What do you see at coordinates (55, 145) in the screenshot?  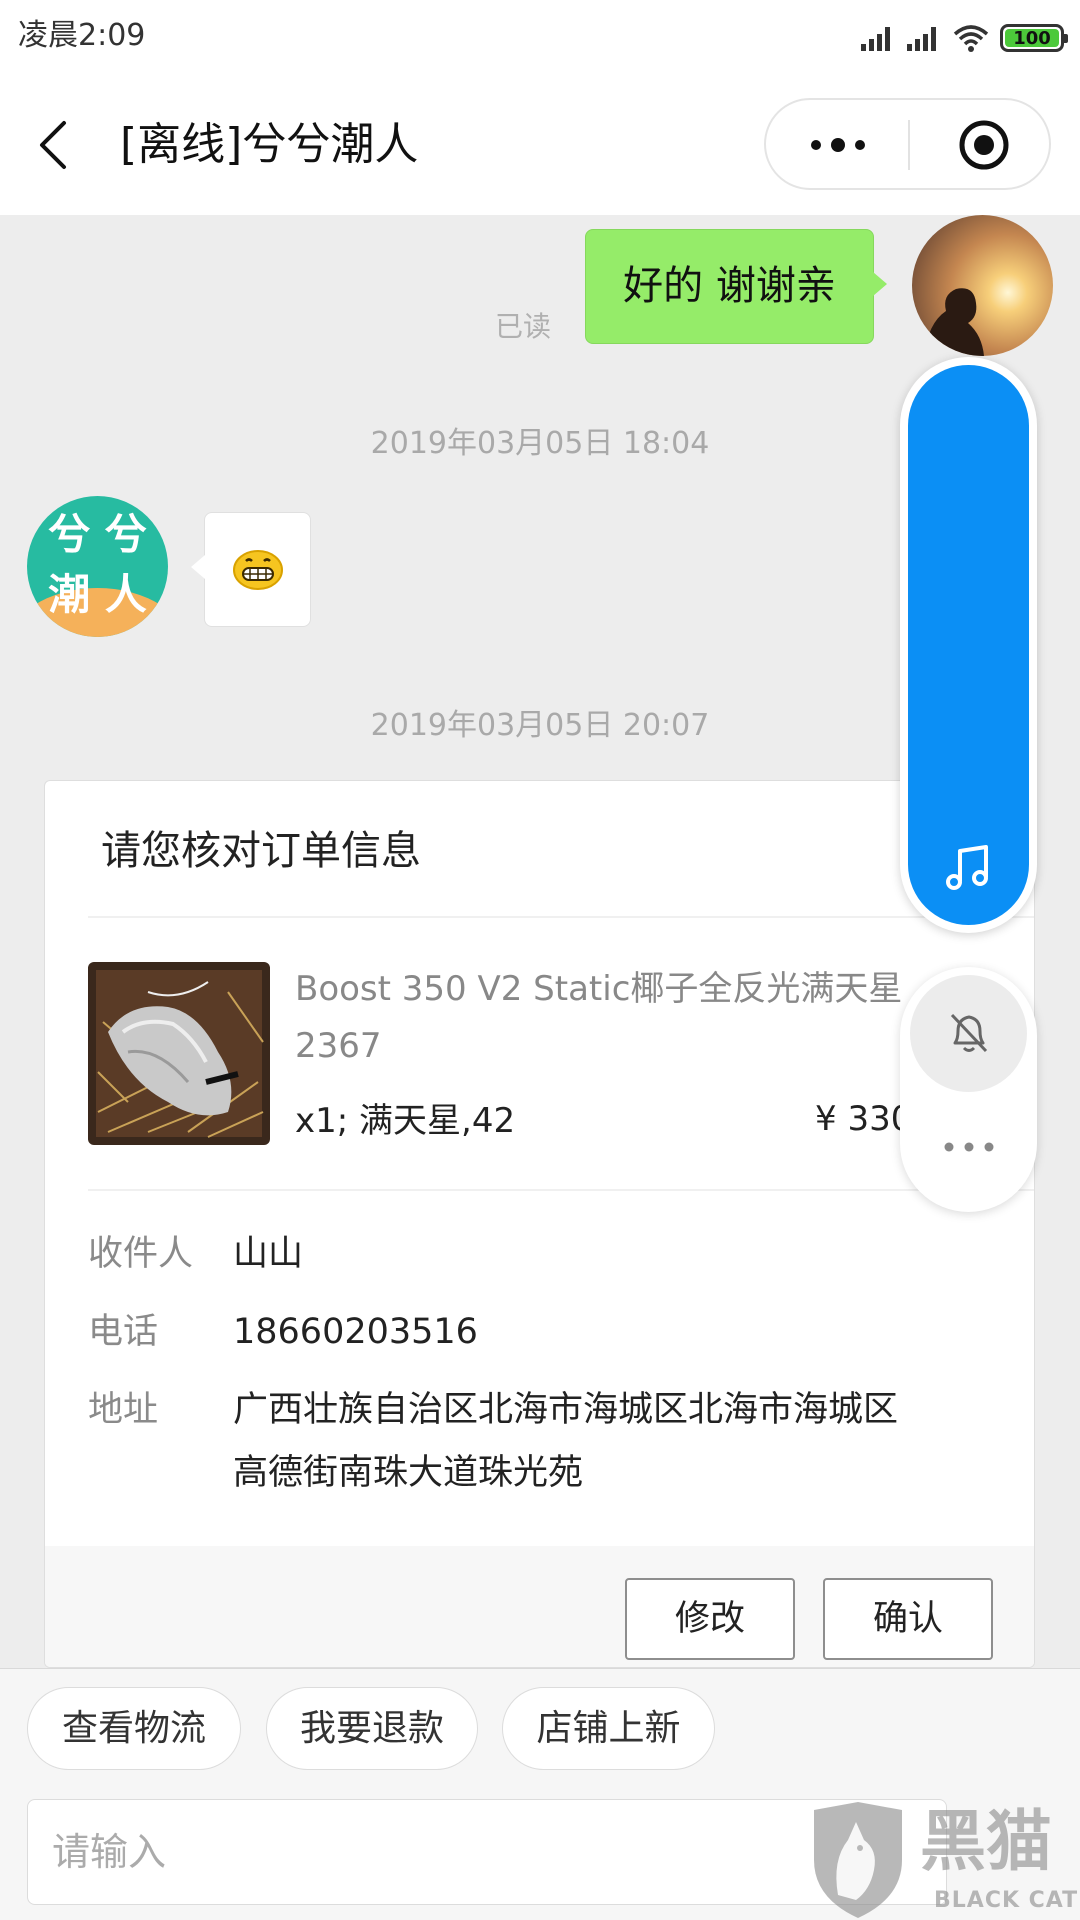 I see `back-arrow-icon` at bounding box center [55, 145].